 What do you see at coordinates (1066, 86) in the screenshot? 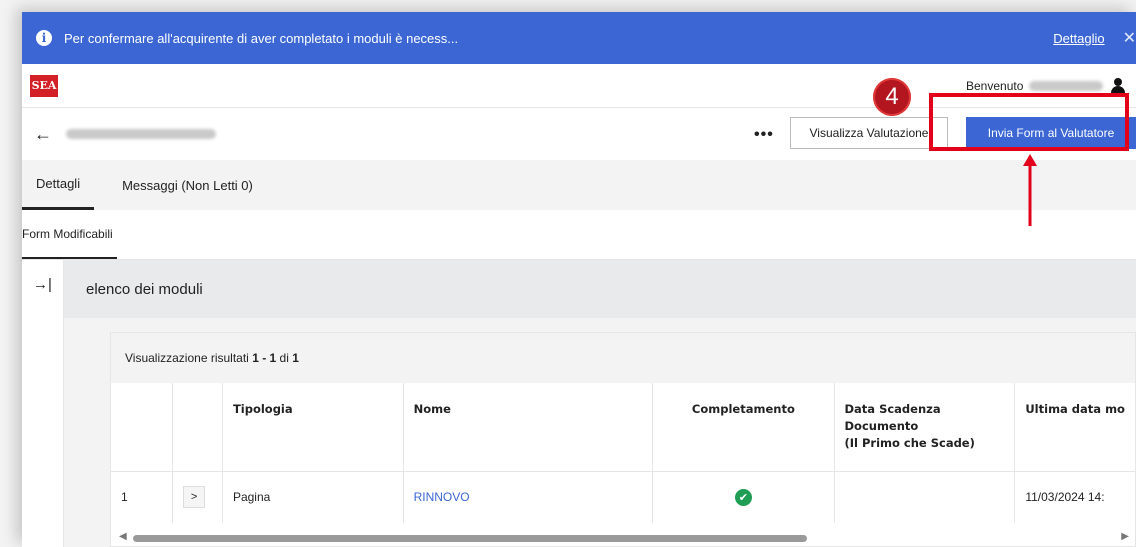
I see `redacted-username` at bounding box center [1066, 86].